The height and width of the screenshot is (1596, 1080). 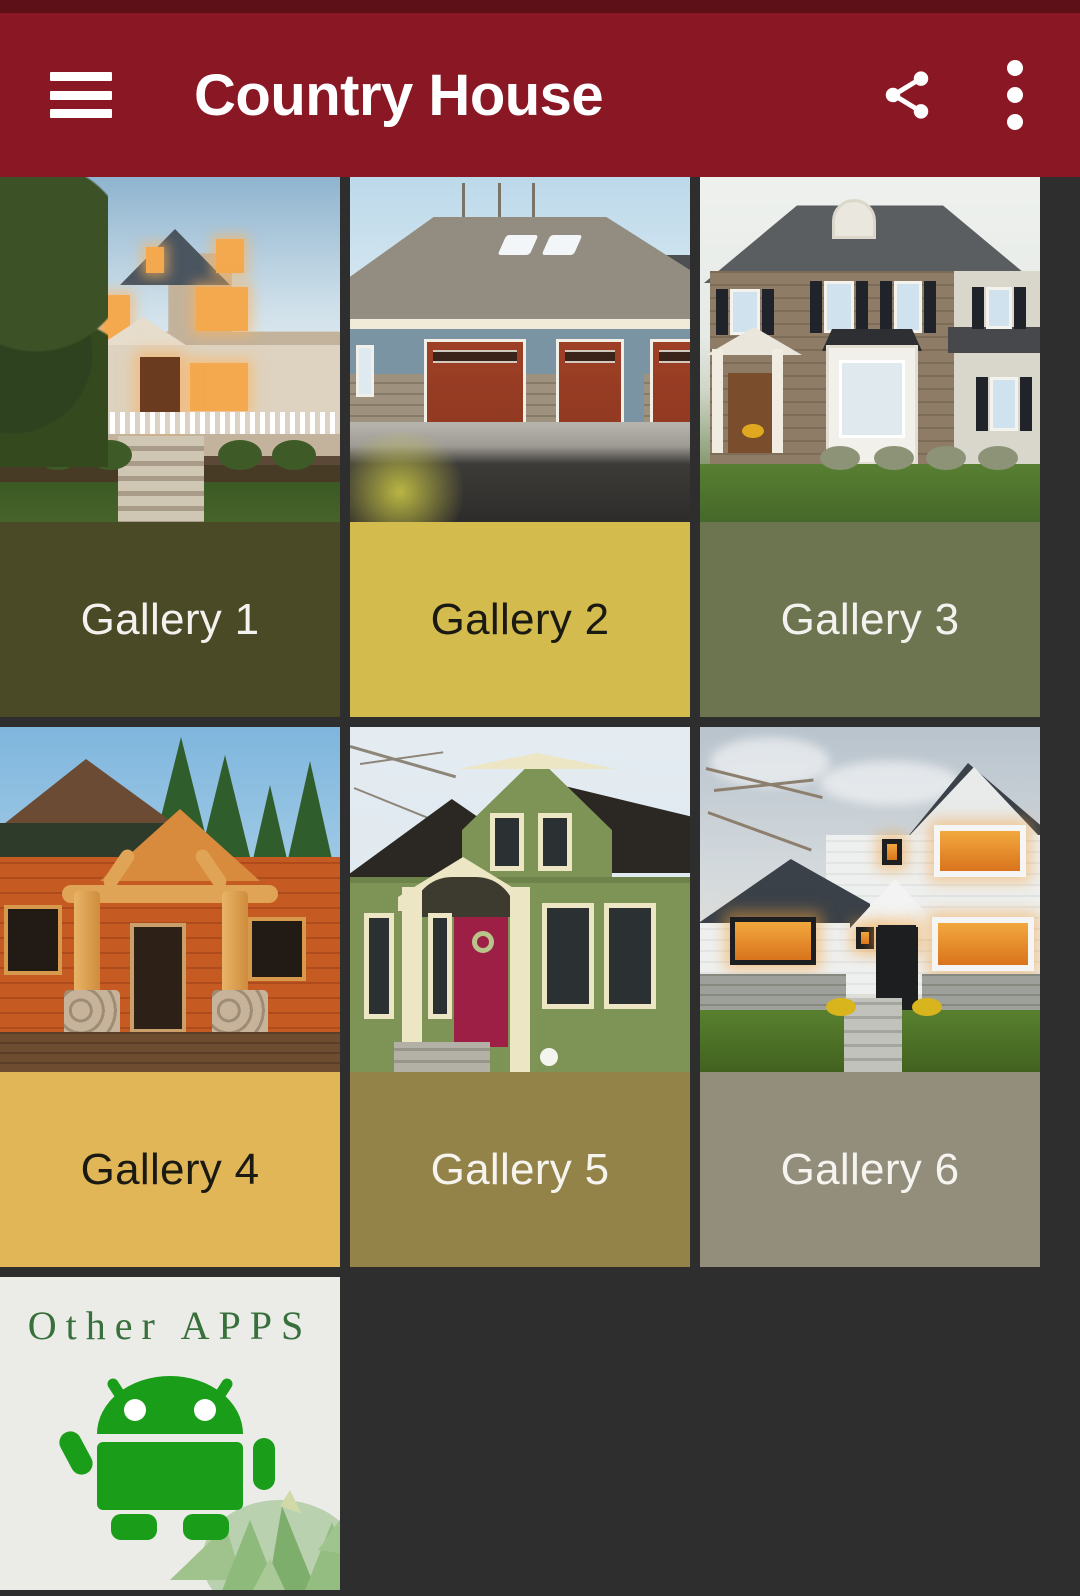 I want to click on other-apps-tile: Other APPS, so click(x=170, y=1433).